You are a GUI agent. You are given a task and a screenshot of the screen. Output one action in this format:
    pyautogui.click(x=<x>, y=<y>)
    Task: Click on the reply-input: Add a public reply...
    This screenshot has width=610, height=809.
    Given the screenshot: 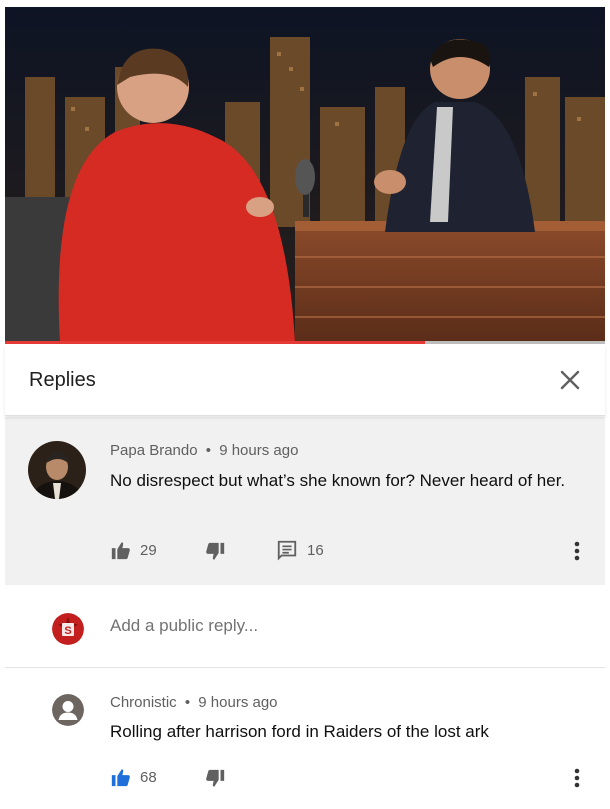 What is the action you would take?
    pyautogui.click(x=184, y=626)
    